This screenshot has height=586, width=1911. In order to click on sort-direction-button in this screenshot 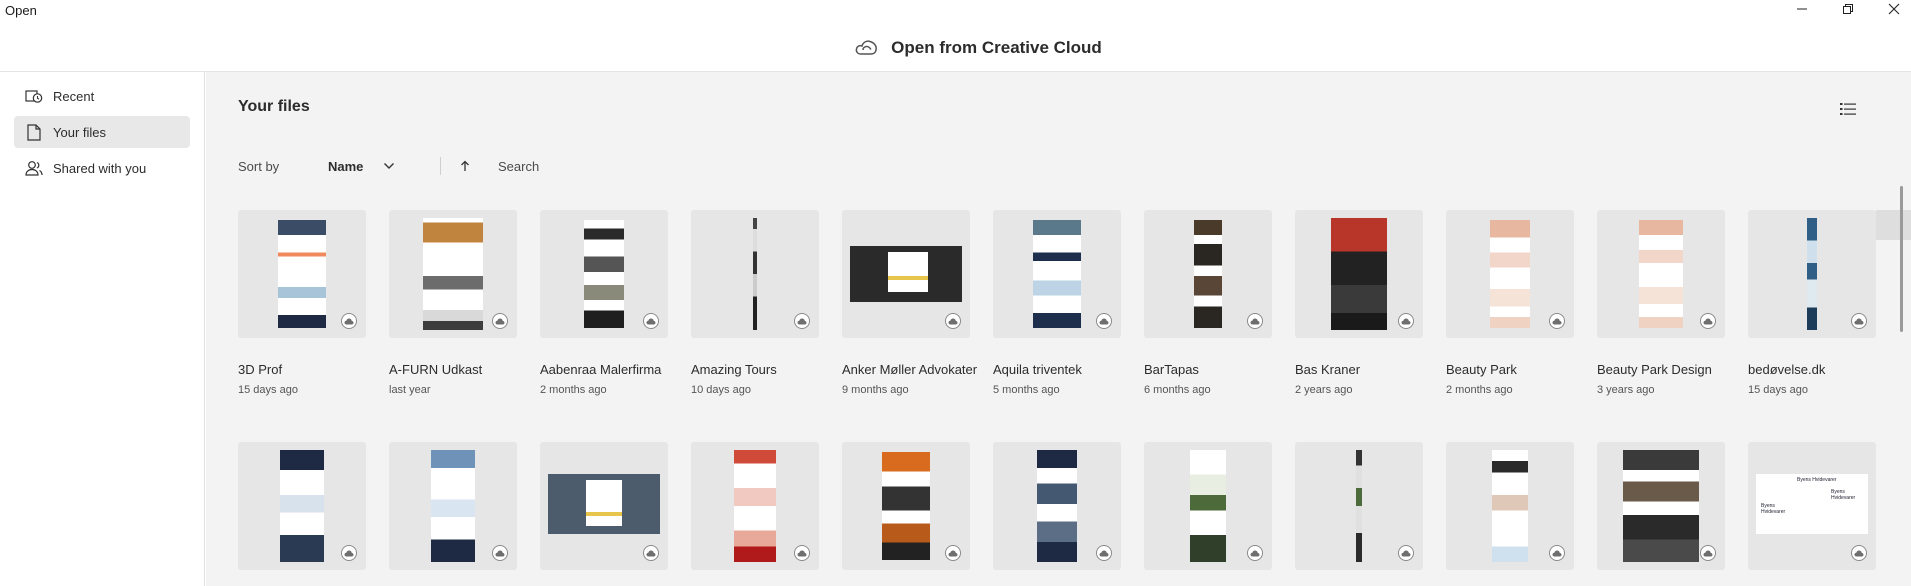, I will do `click(465, 166)`.